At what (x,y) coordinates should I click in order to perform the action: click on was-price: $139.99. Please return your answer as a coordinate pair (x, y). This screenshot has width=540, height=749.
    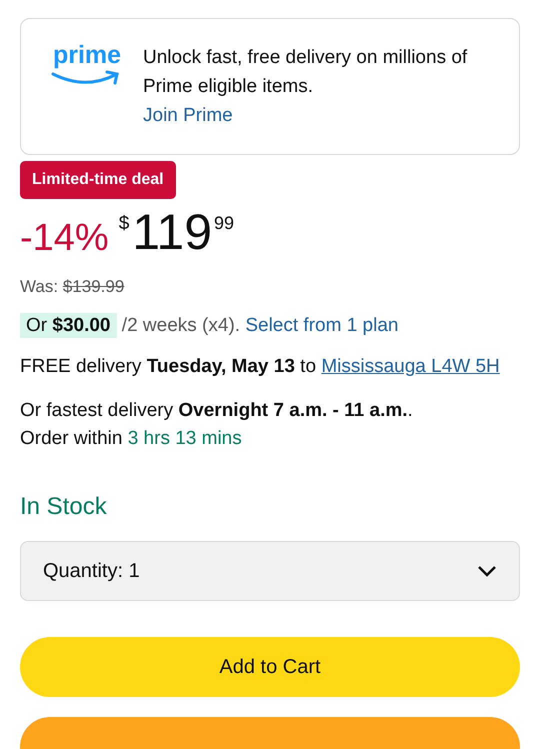
    Looking at the image, I should click on (93, 286).